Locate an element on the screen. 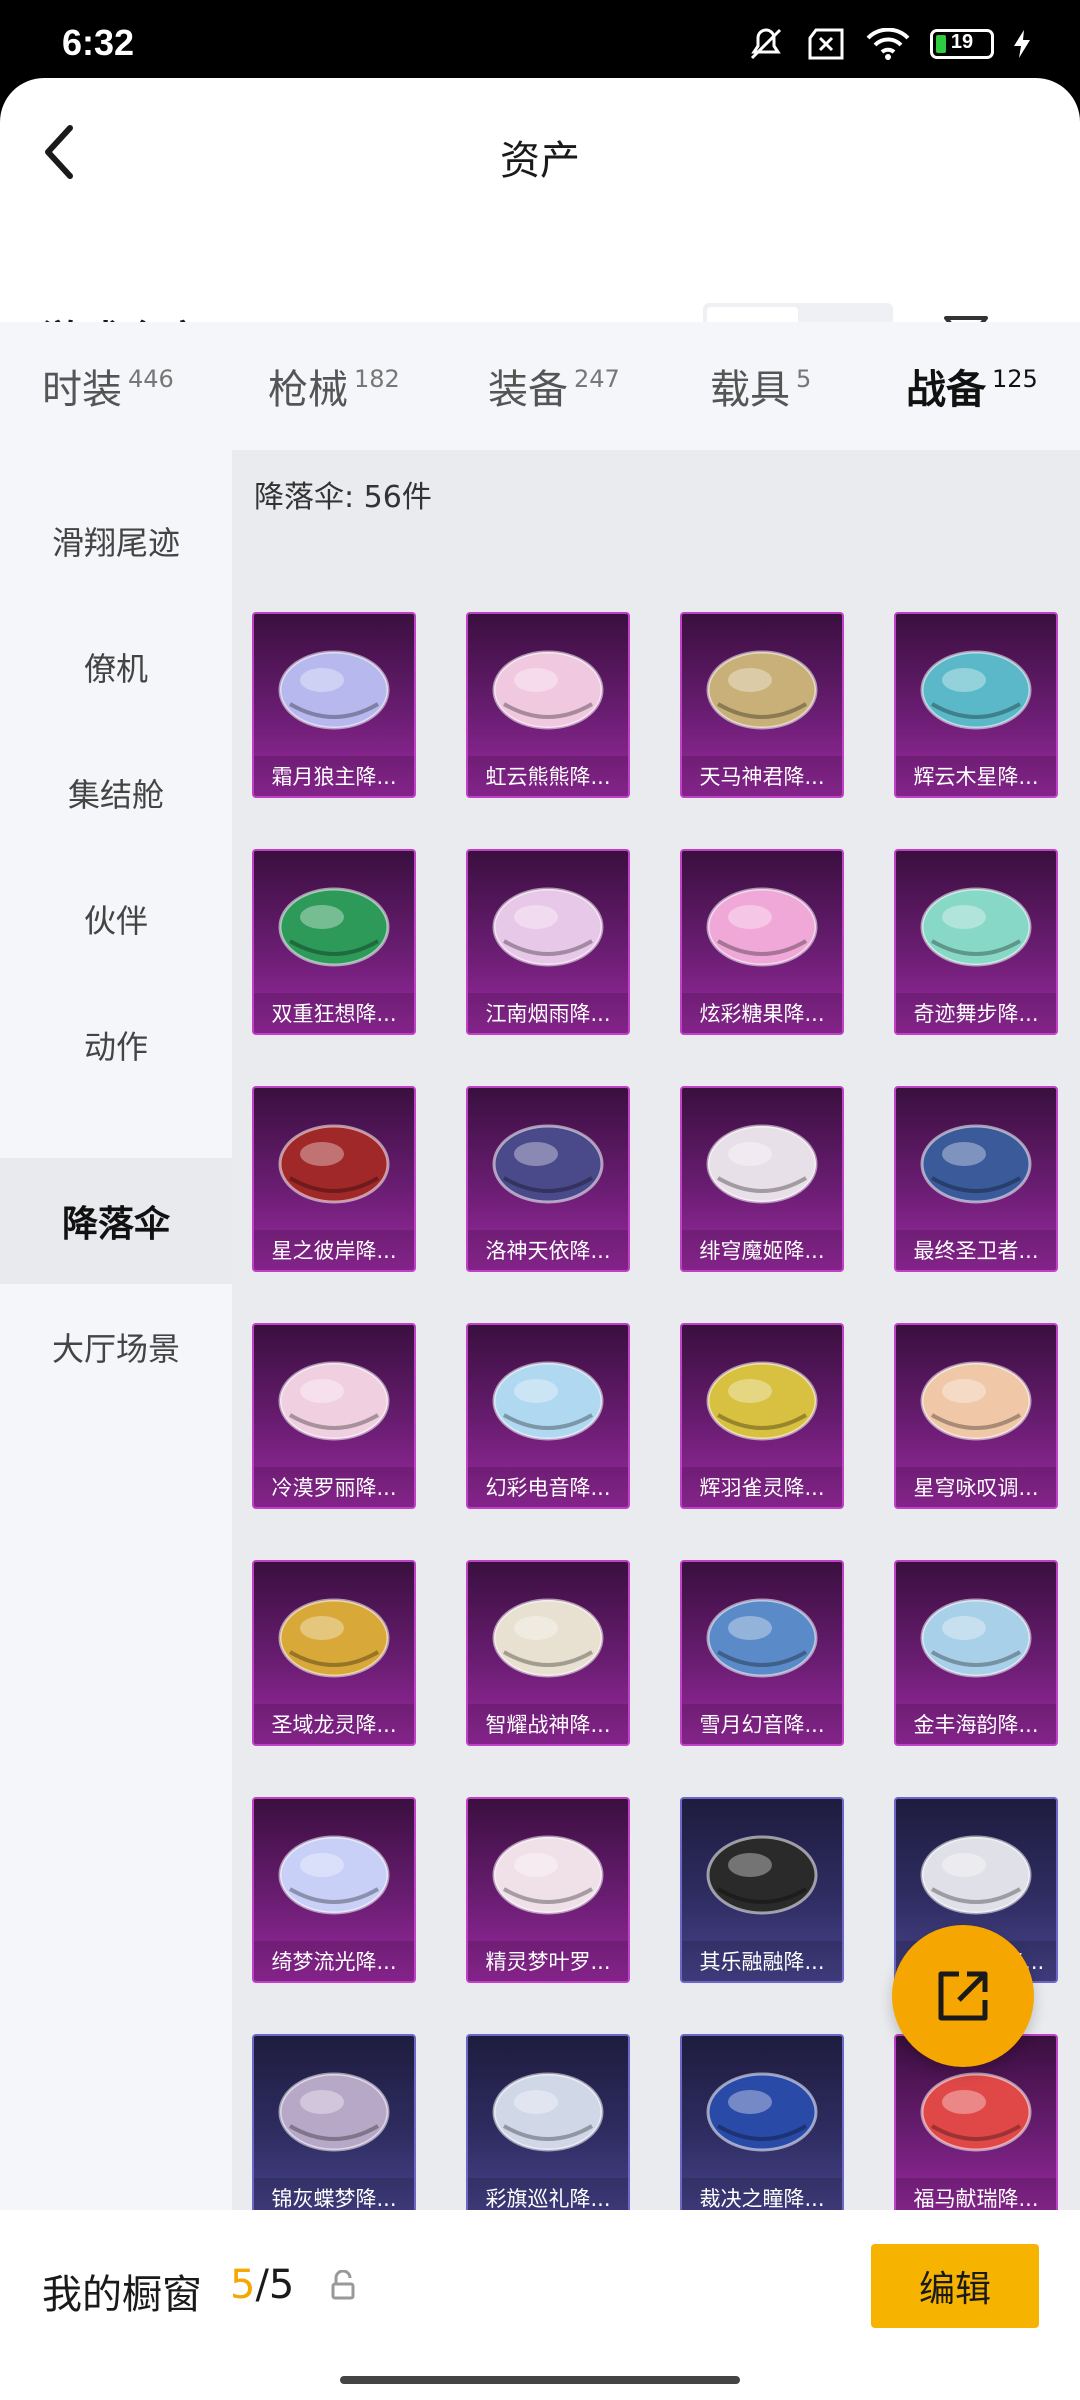  tab-combat-gear: 战备 125 is located at coordinates (972, 386).